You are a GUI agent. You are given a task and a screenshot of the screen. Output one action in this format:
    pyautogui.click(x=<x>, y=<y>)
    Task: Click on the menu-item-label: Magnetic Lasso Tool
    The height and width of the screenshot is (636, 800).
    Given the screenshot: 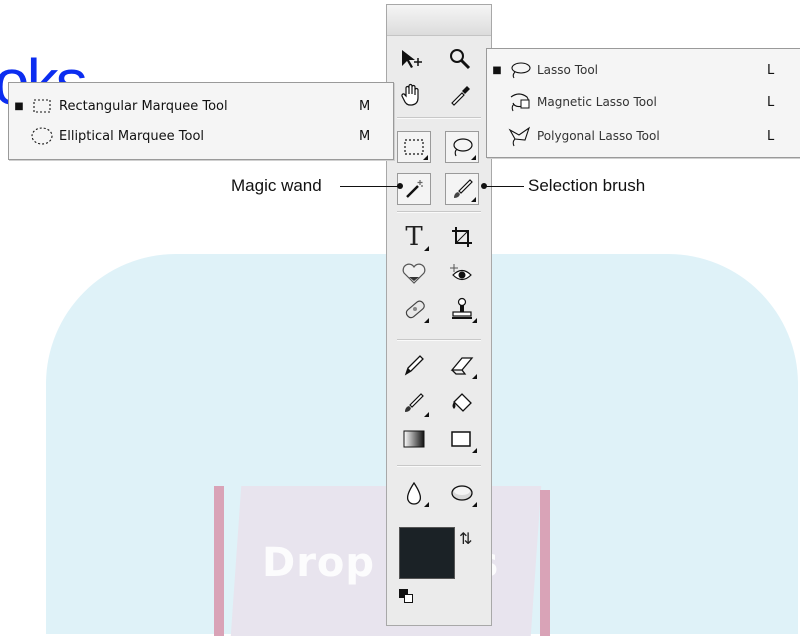 What is the action you would take?
    pyautogui.click(x=597, y=102)
    